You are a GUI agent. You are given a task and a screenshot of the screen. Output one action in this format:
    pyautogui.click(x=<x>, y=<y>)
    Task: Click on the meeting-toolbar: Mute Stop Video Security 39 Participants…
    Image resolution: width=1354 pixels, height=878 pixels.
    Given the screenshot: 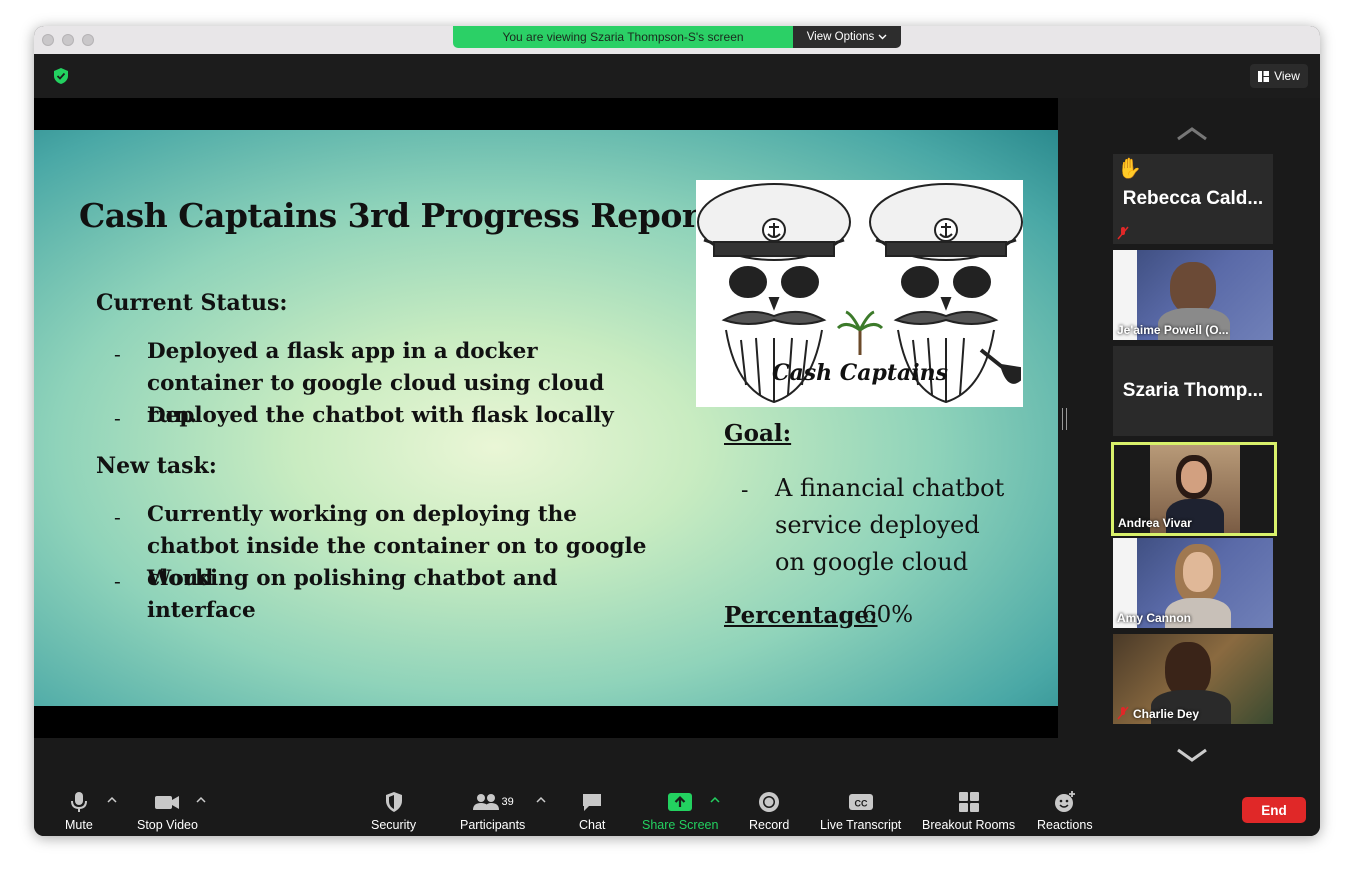 What is the action you would take?
    pyautogui.click(x=677, y=809)
    